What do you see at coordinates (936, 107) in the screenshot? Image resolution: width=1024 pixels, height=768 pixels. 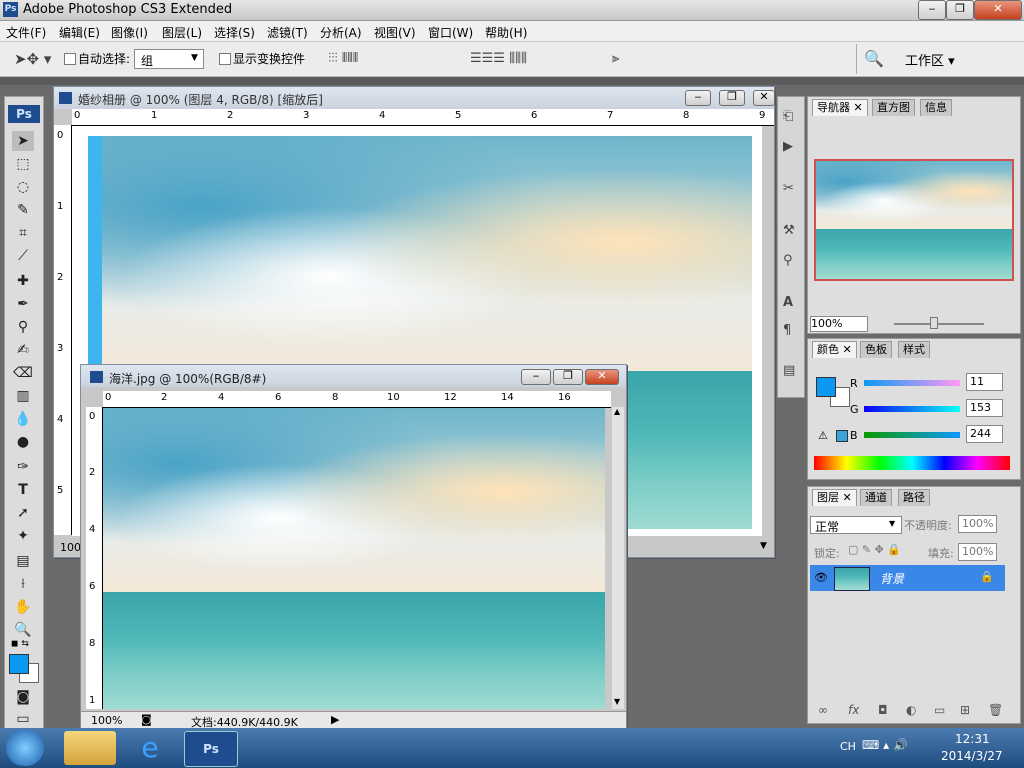 I see `tab-info: 信息` at bounding box center [936, 107].